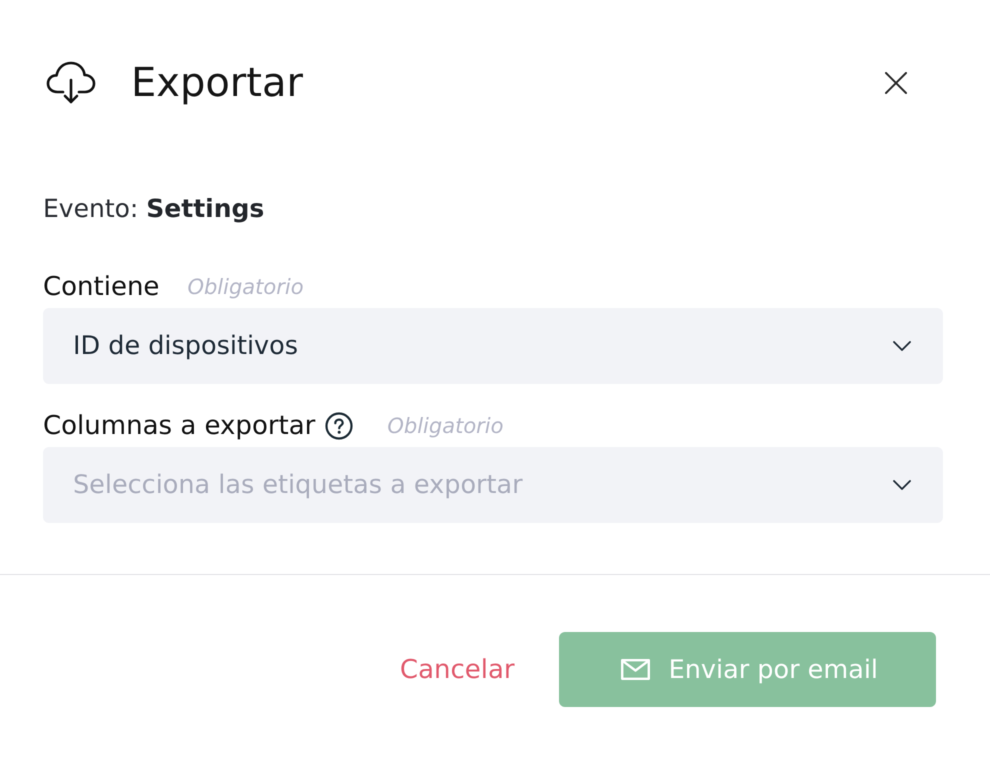 The height and width of the screenshot is (762, 990). Describe the element at coordinates (457, 669) in the screenshot. I see `cancel-link: Cancelar` at that location.